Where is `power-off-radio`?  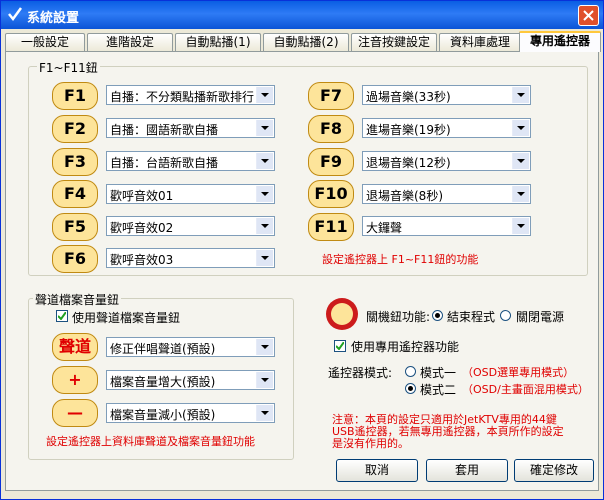
power-off-radio is located at coordinates (505, 315).